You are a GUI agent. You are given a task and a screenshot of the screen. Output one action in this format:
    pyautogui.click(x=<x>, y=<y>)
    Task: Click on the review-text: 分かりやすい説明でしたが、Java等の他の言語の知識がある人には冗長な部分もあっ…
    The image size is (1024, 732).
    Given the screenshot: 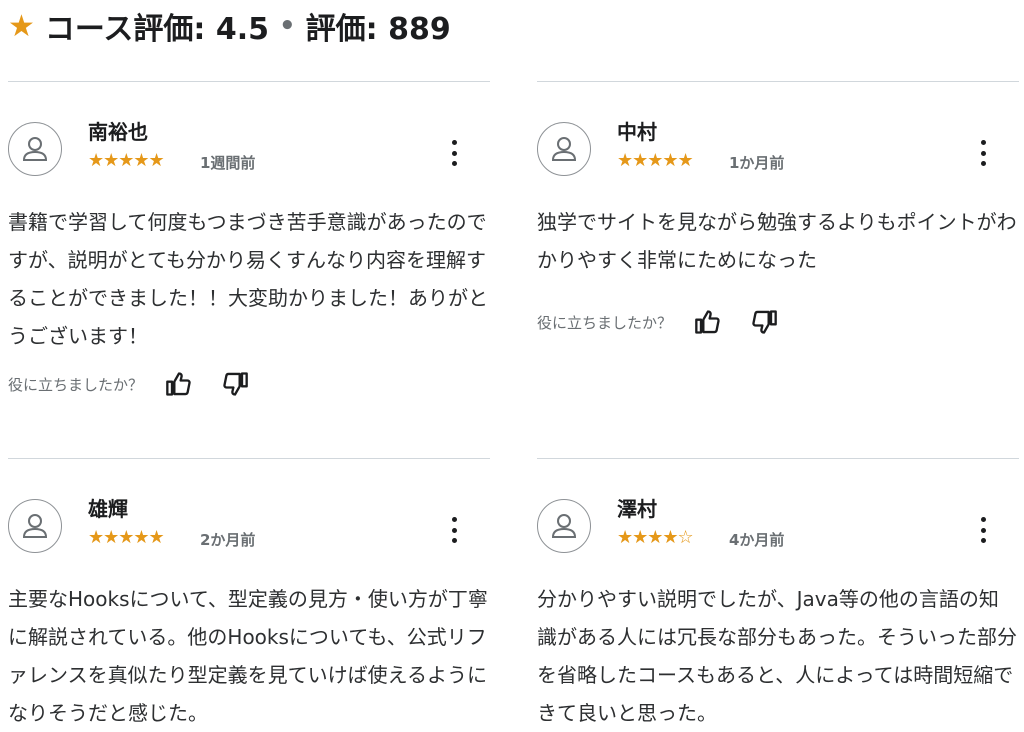 What is the action you would take?
    pyautogui.click(x=777, y=656)
    